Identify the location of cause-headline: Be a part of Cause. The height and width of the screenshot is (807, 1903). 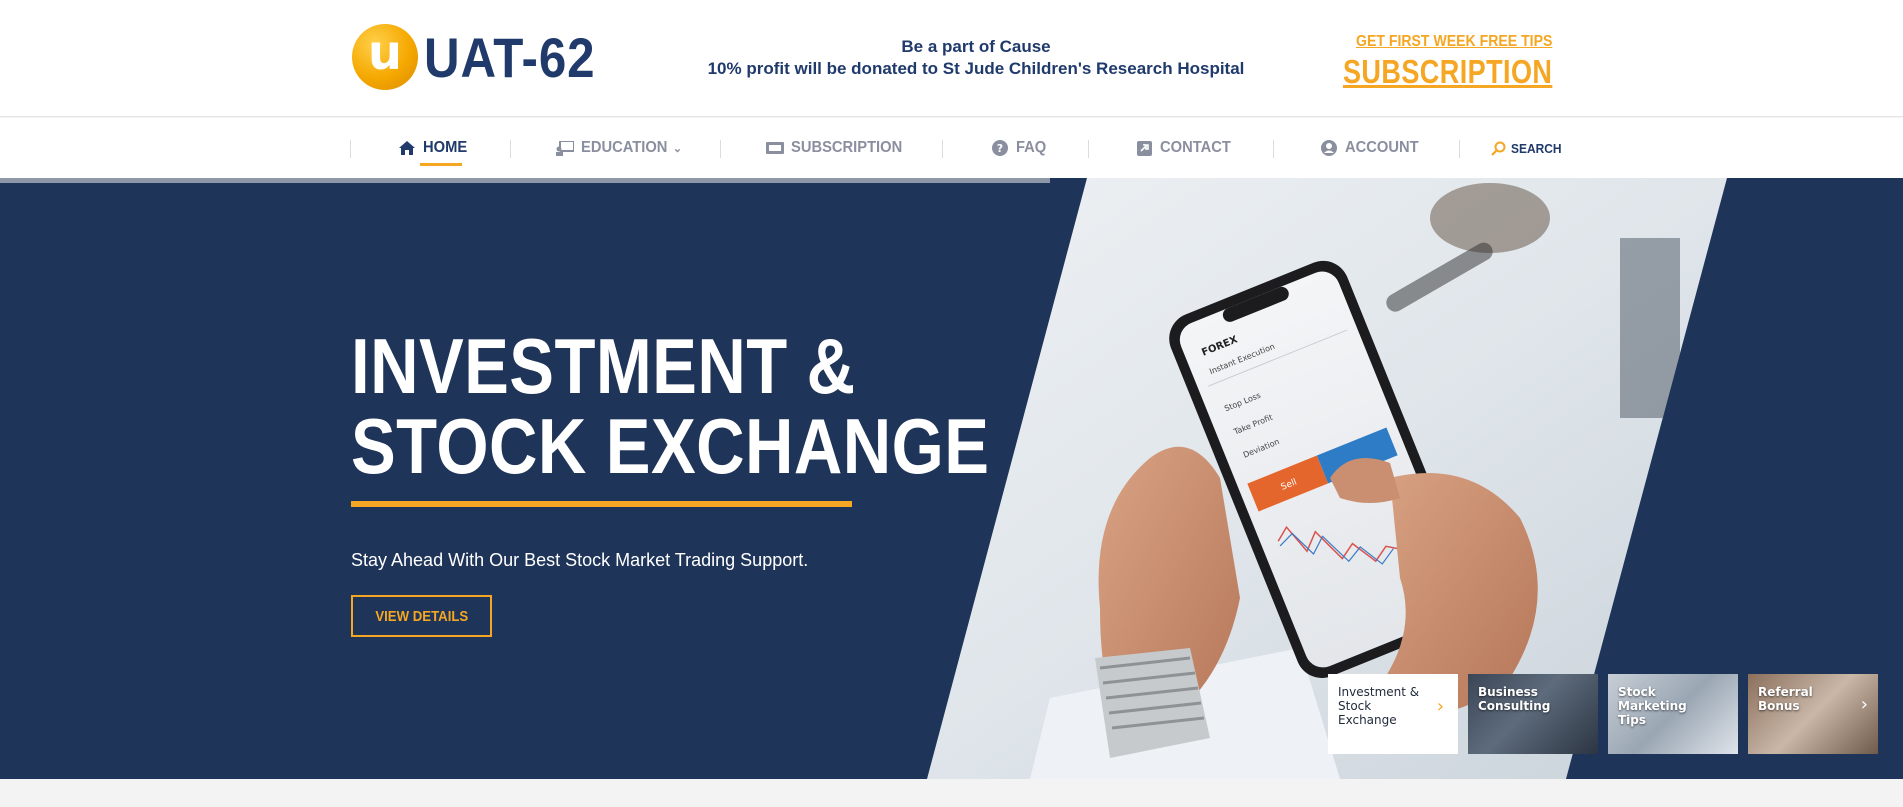
(976, 46).